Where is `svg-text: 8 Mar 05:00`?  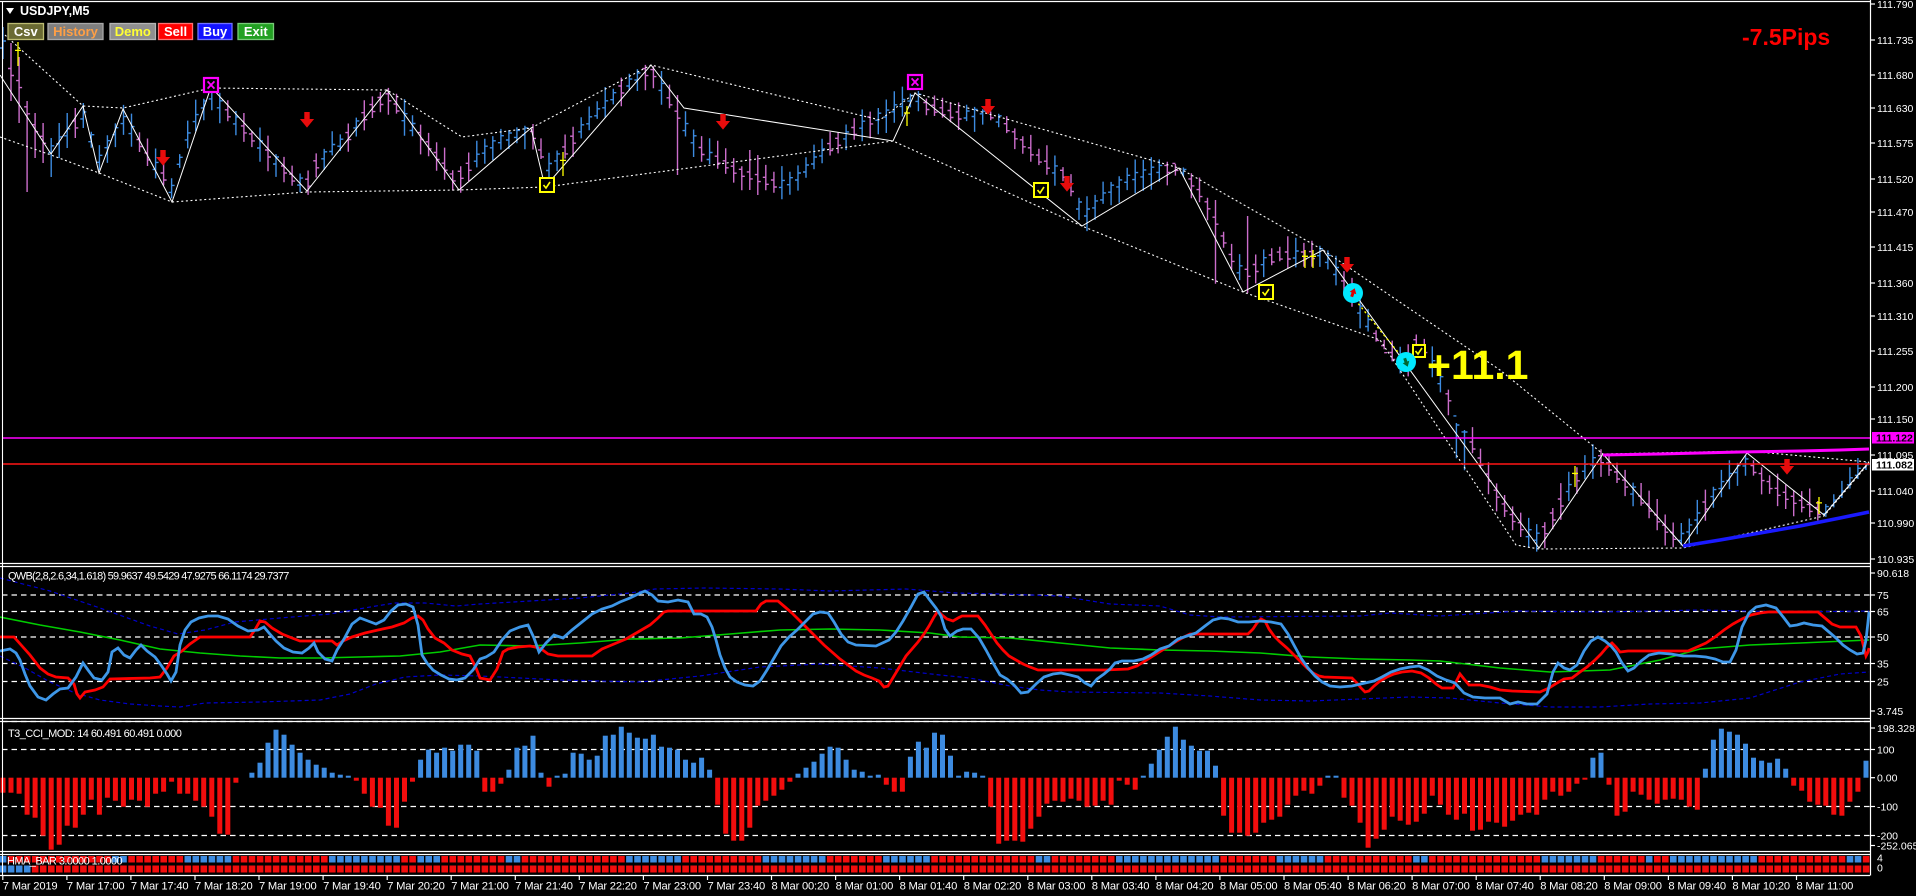
svg-text: 8 Mar 05:00 is located at coordinates (1249, 887).